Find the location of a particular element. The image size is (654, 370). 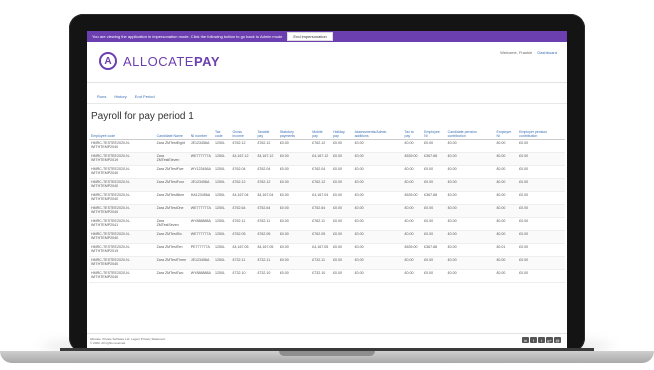

googleplus-icon: g+ is located at coordinates (549, 340).